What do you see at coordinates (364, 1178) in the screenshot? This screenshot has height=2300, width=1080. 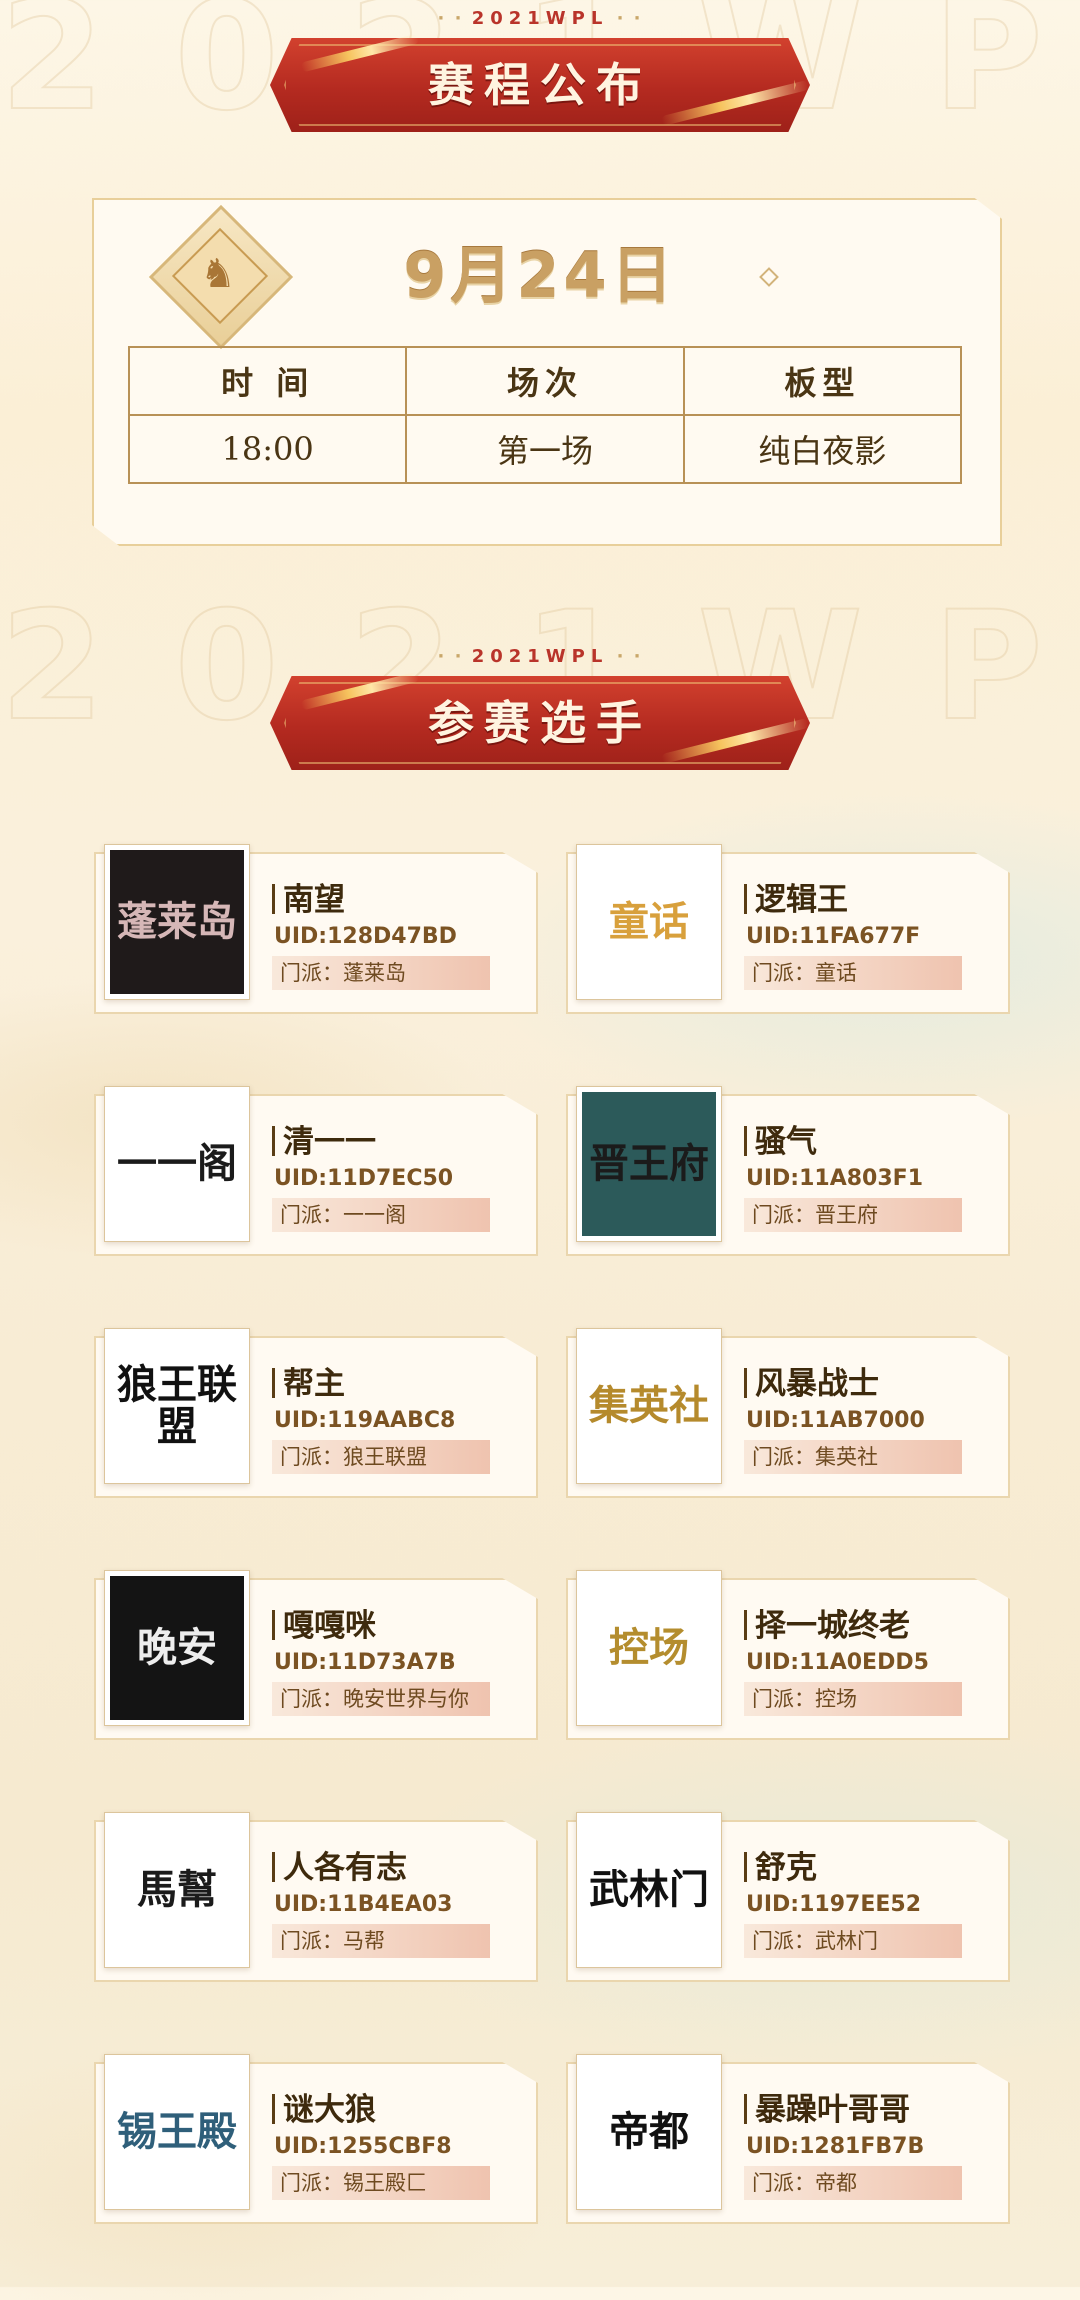 I see `player-uid: UID:11D7EC50` at bounding box center [364, 1178].